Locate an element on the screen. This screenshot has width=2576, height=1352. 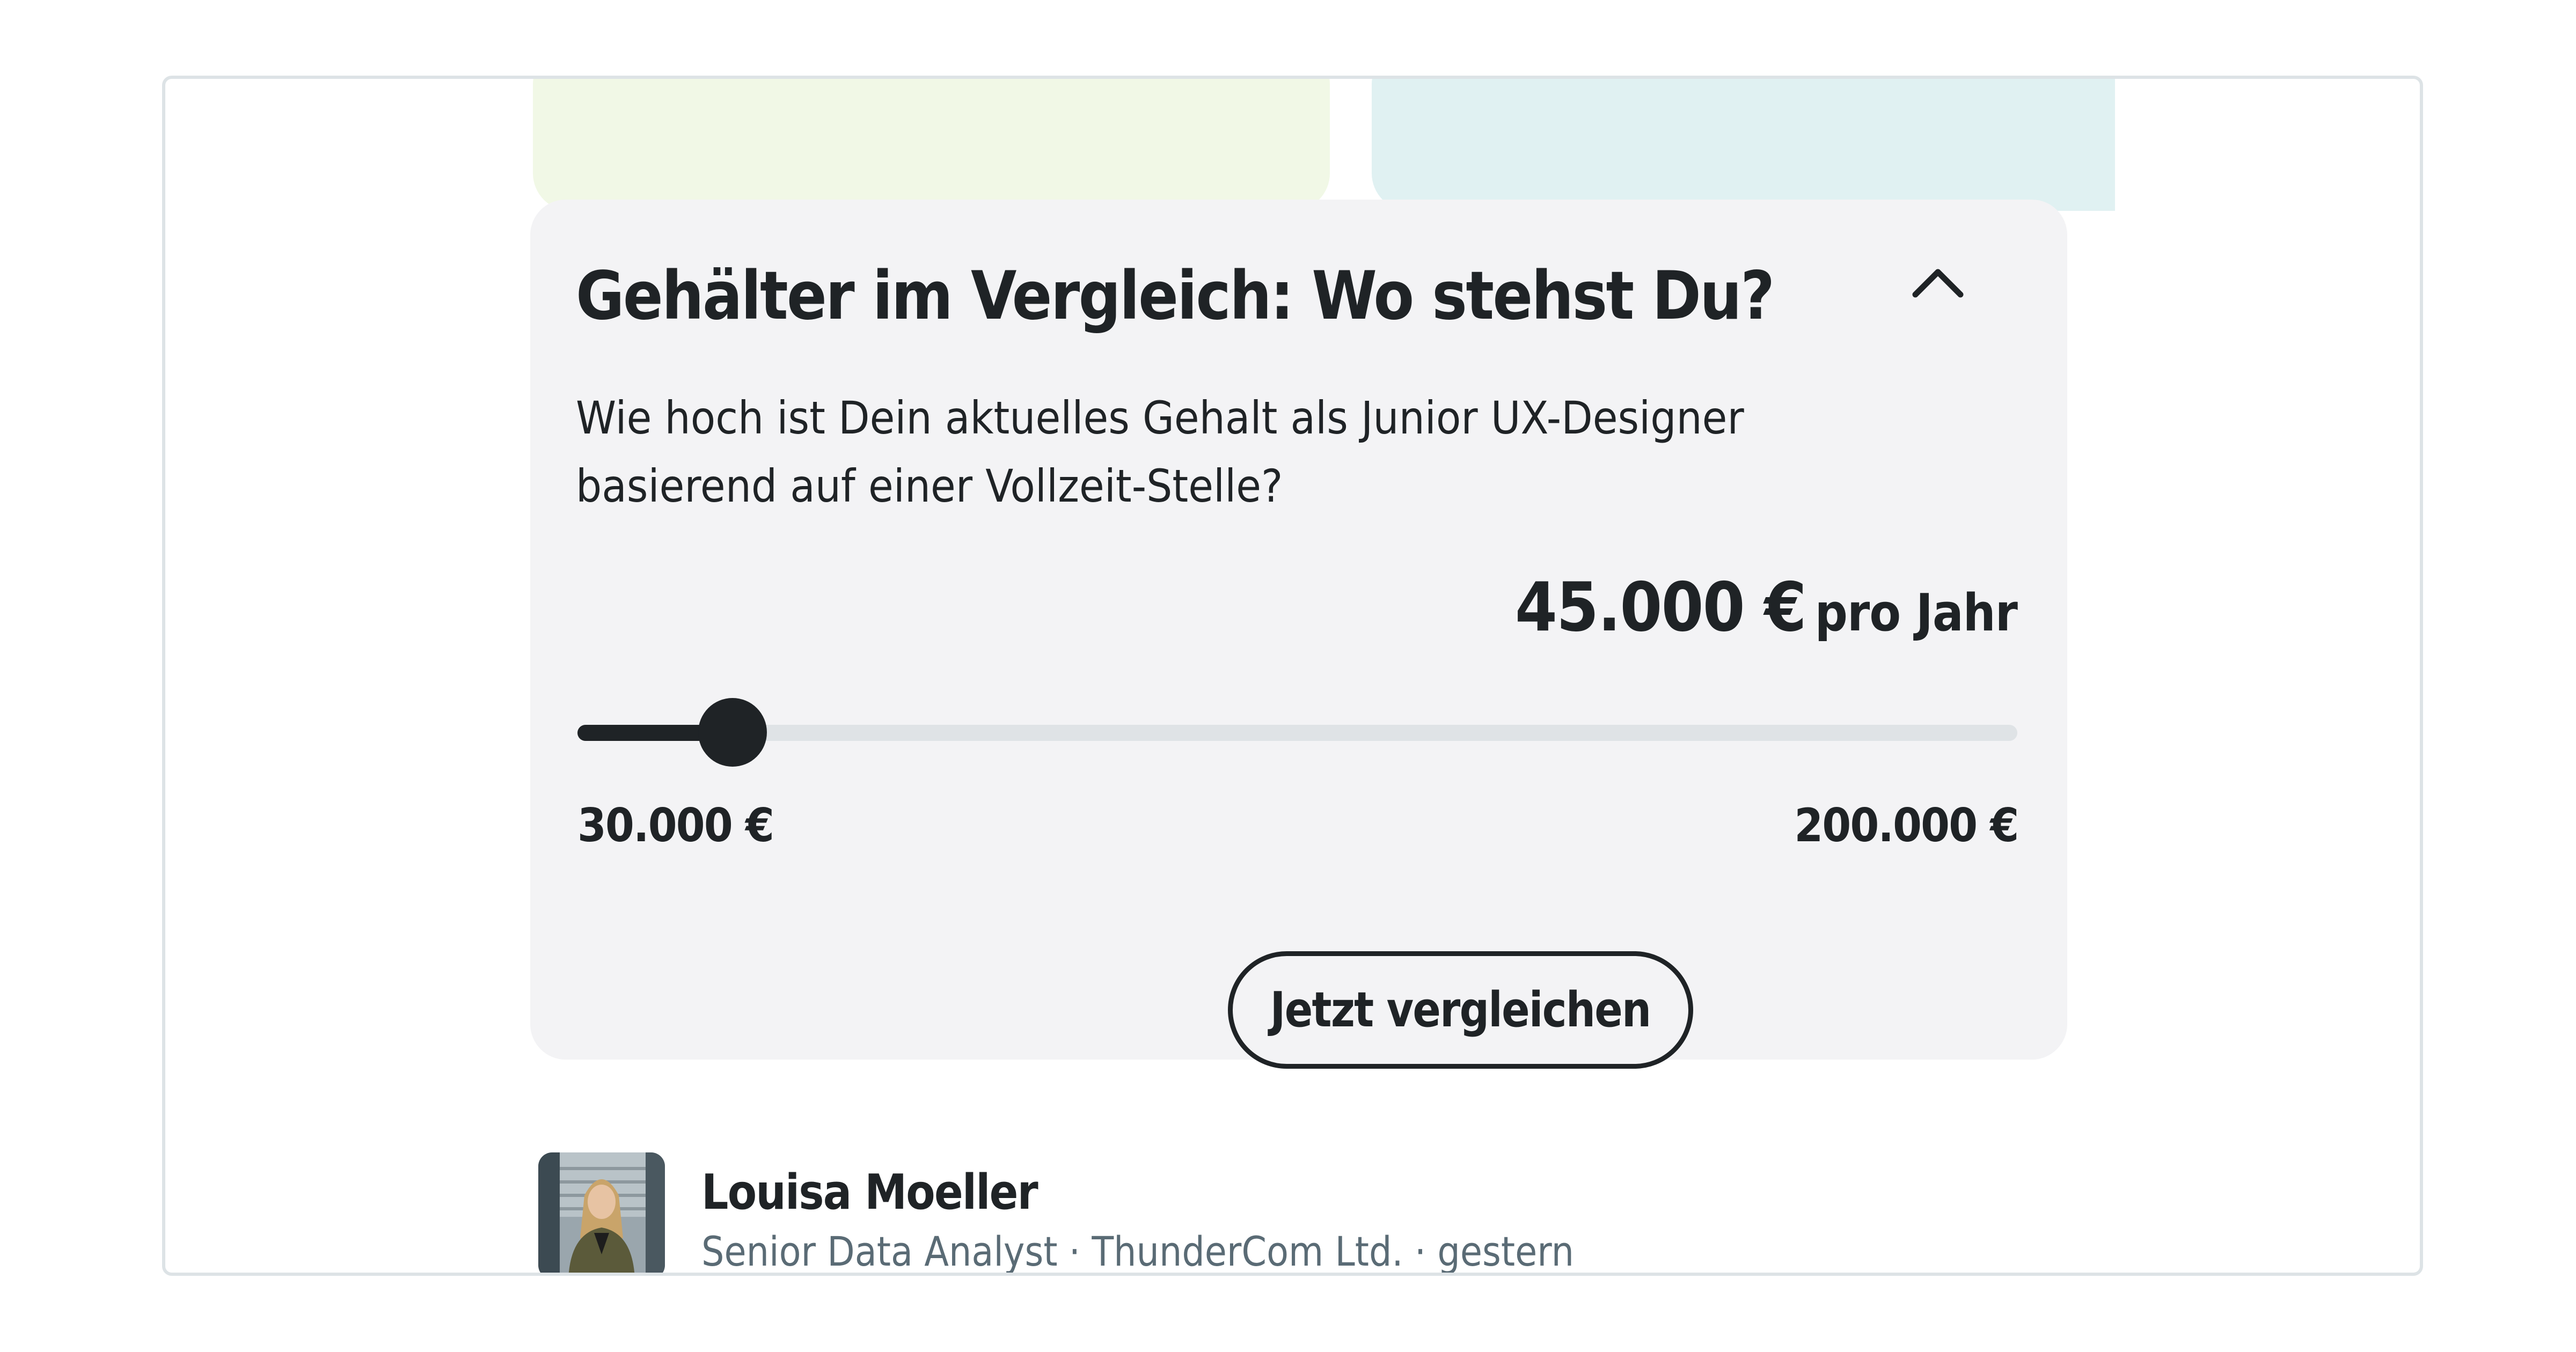
salary-slider is located at coordinates (1297, 733).